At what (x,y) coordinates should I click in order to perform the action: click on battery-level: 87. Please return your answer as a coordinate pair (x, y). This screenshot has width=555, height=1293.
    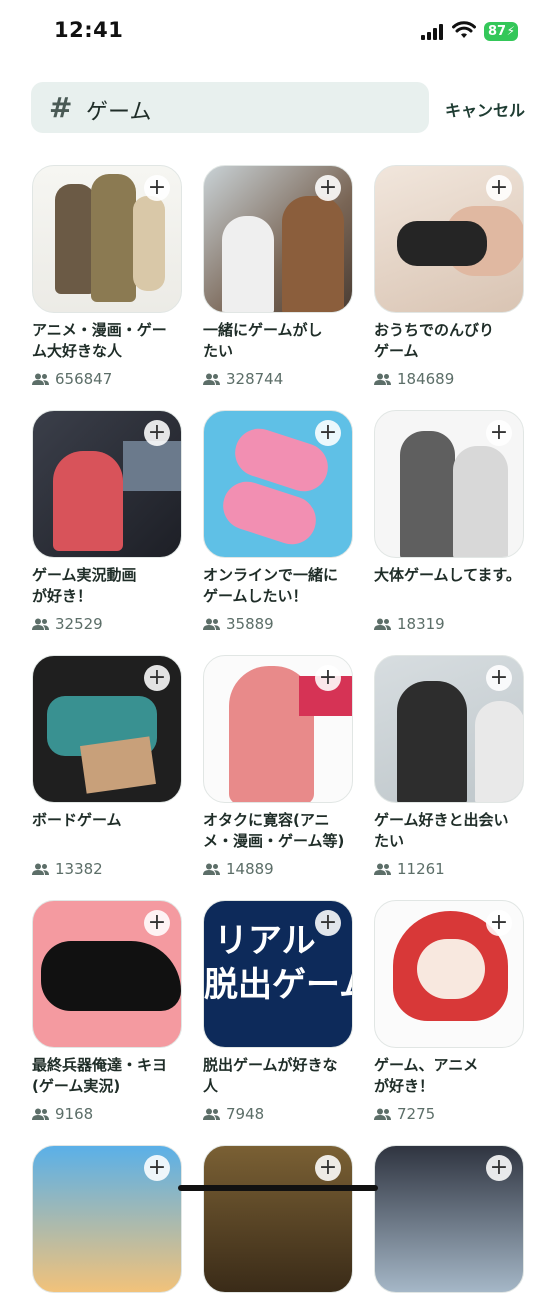
    Looking at the image, I should click on (497, 31).